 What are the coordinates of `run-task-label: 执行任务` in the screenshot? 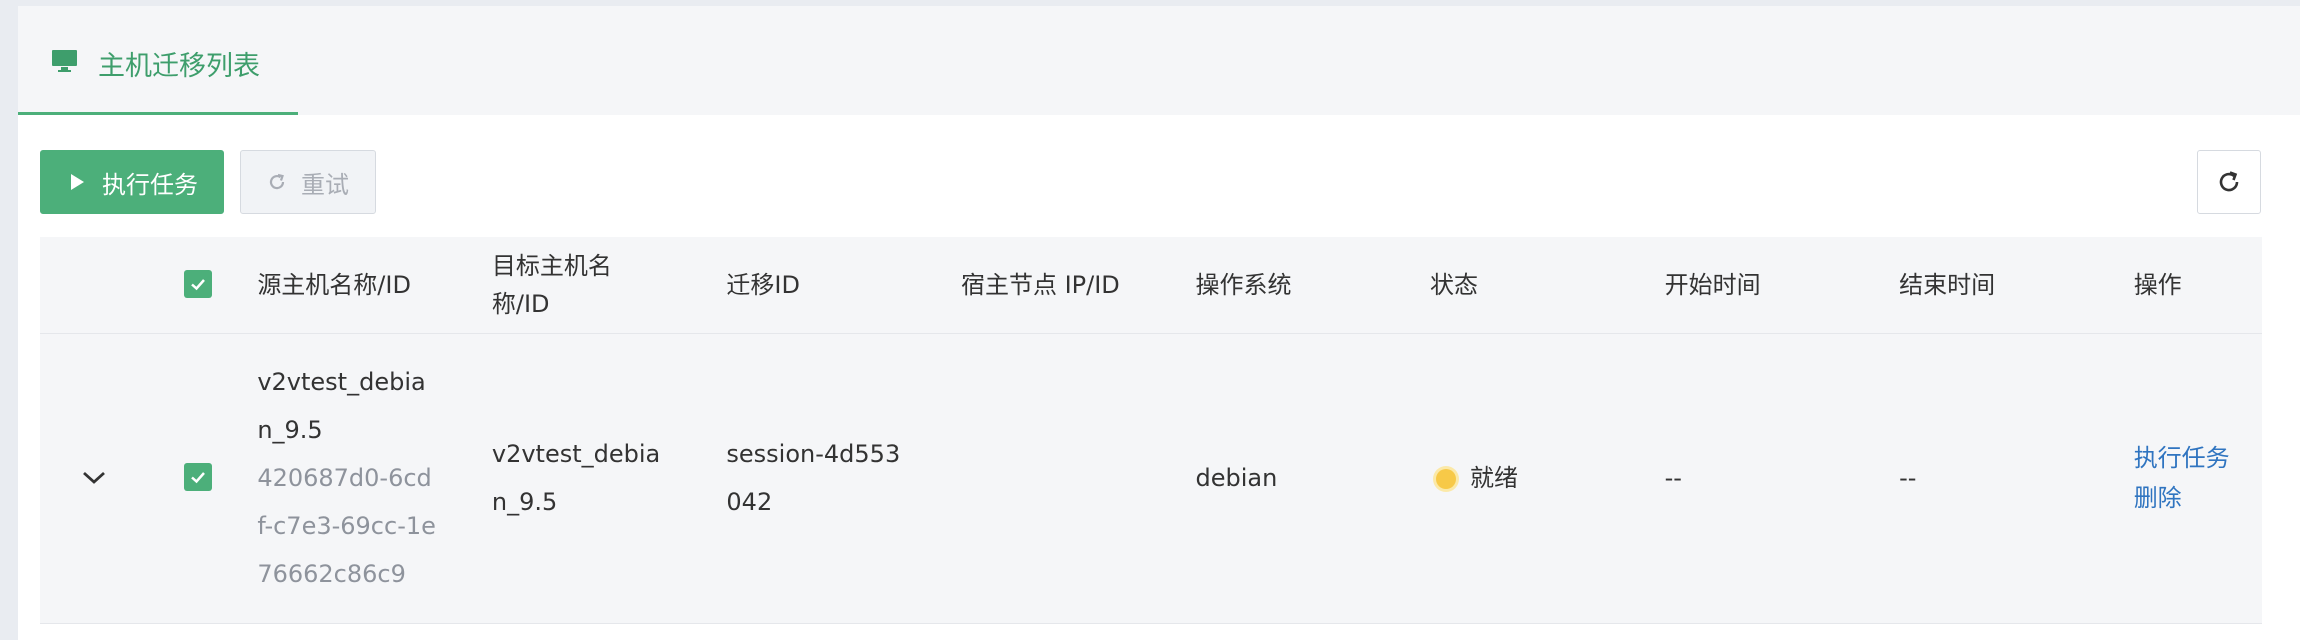 It's located at (150, 184).